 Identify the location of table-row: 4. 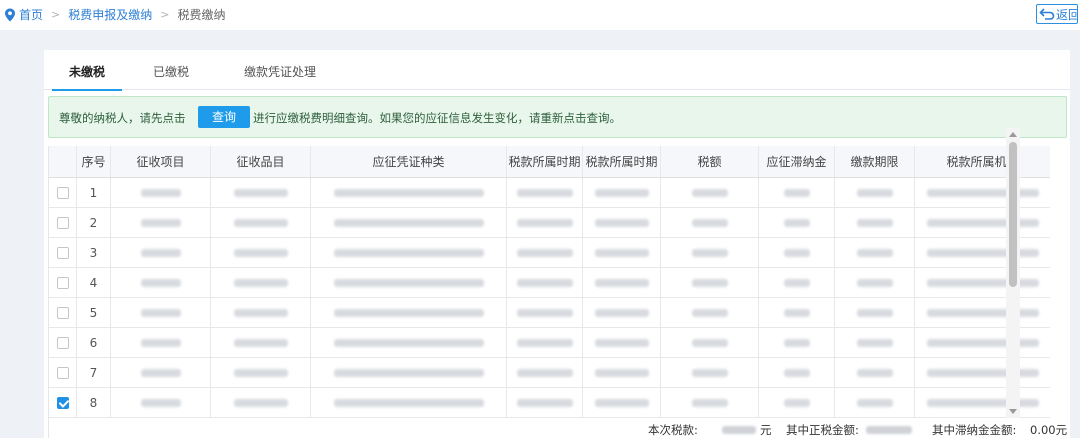
(549, 283).